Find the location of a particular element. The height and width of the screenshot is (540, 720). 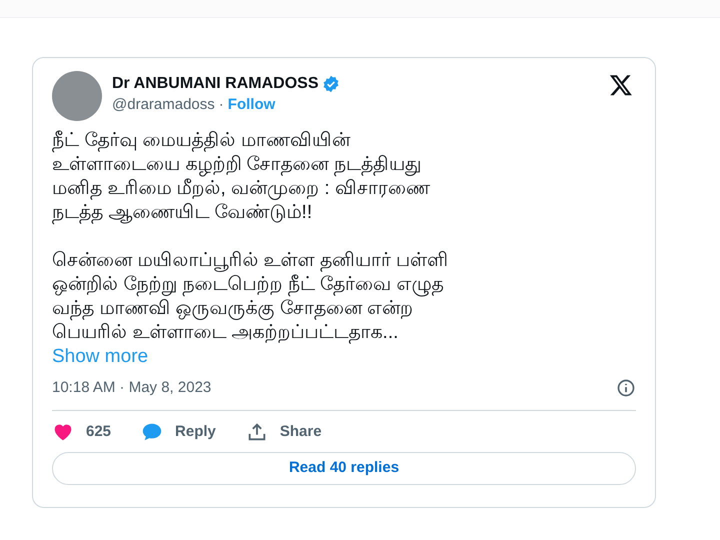

reply-button: Reply is located at coordinates (178, 431).